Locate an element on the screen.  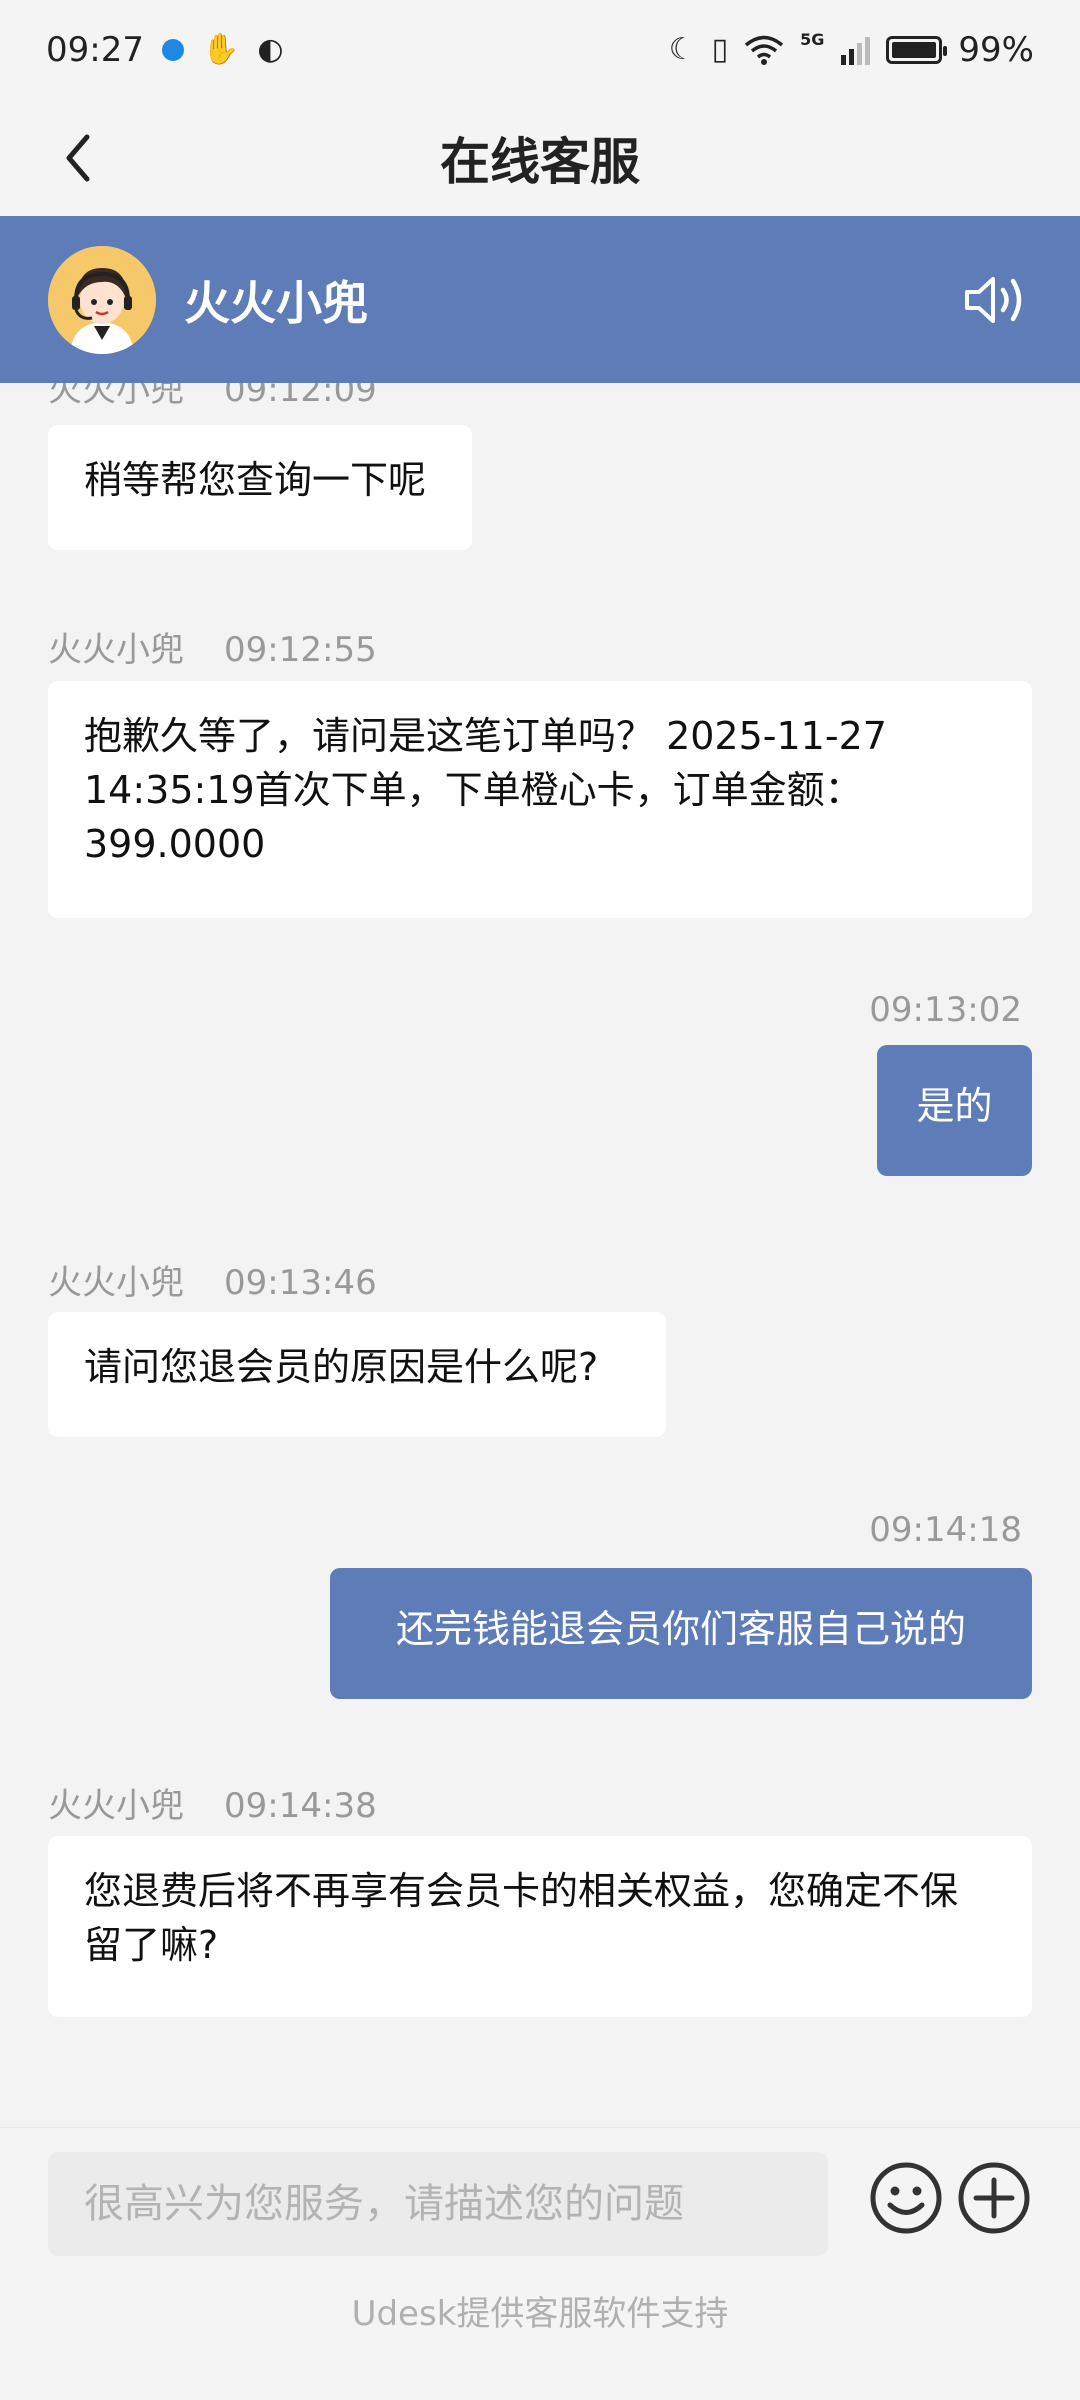
speaker-icon is located at coordinates (993, 299).